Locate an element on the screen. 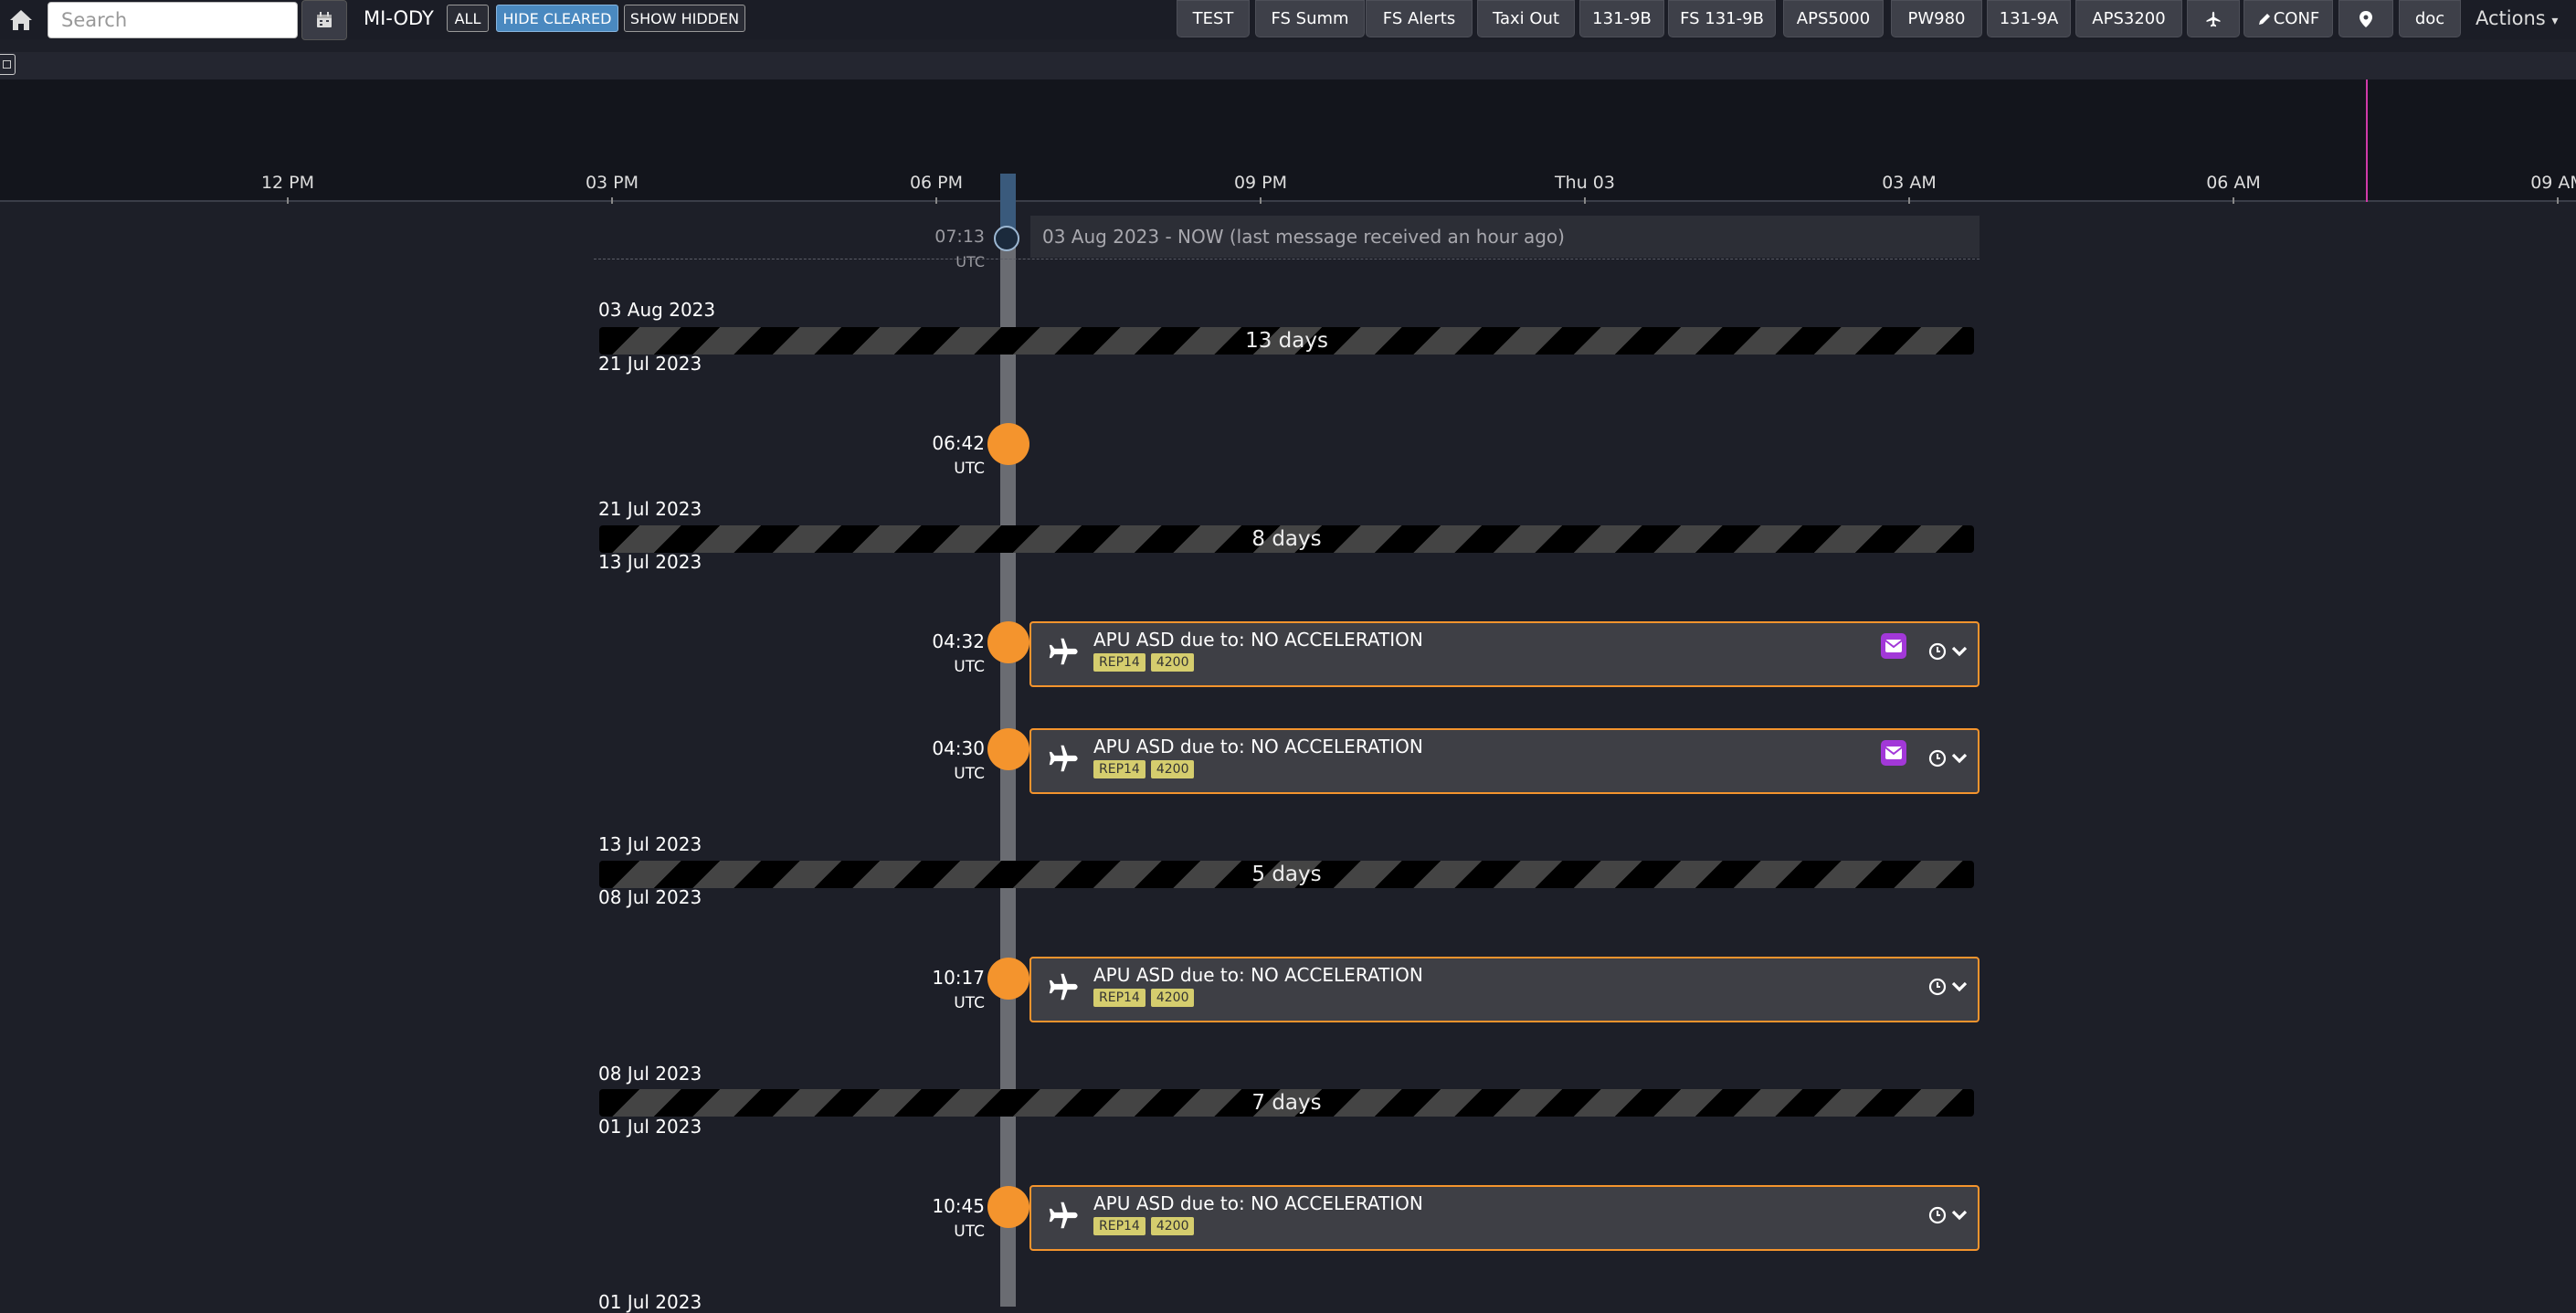 The height and width of the screenshot is (1313, 2576). gap-duration: 7 days is located at coordinates (1286, 1103).